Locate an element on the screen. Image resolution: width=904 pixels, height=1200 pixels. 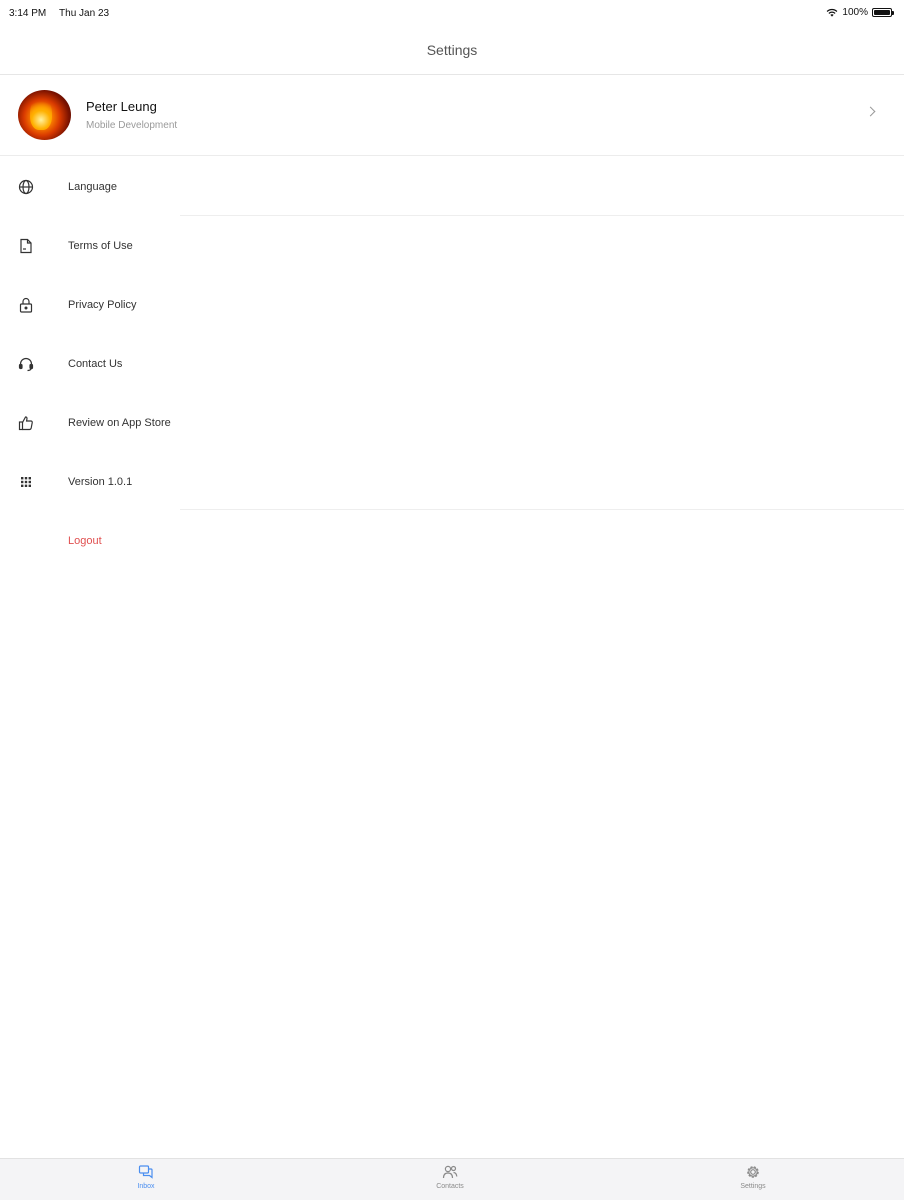
profile-subtitle: Mobile Development is located at coordinates (132, 125).